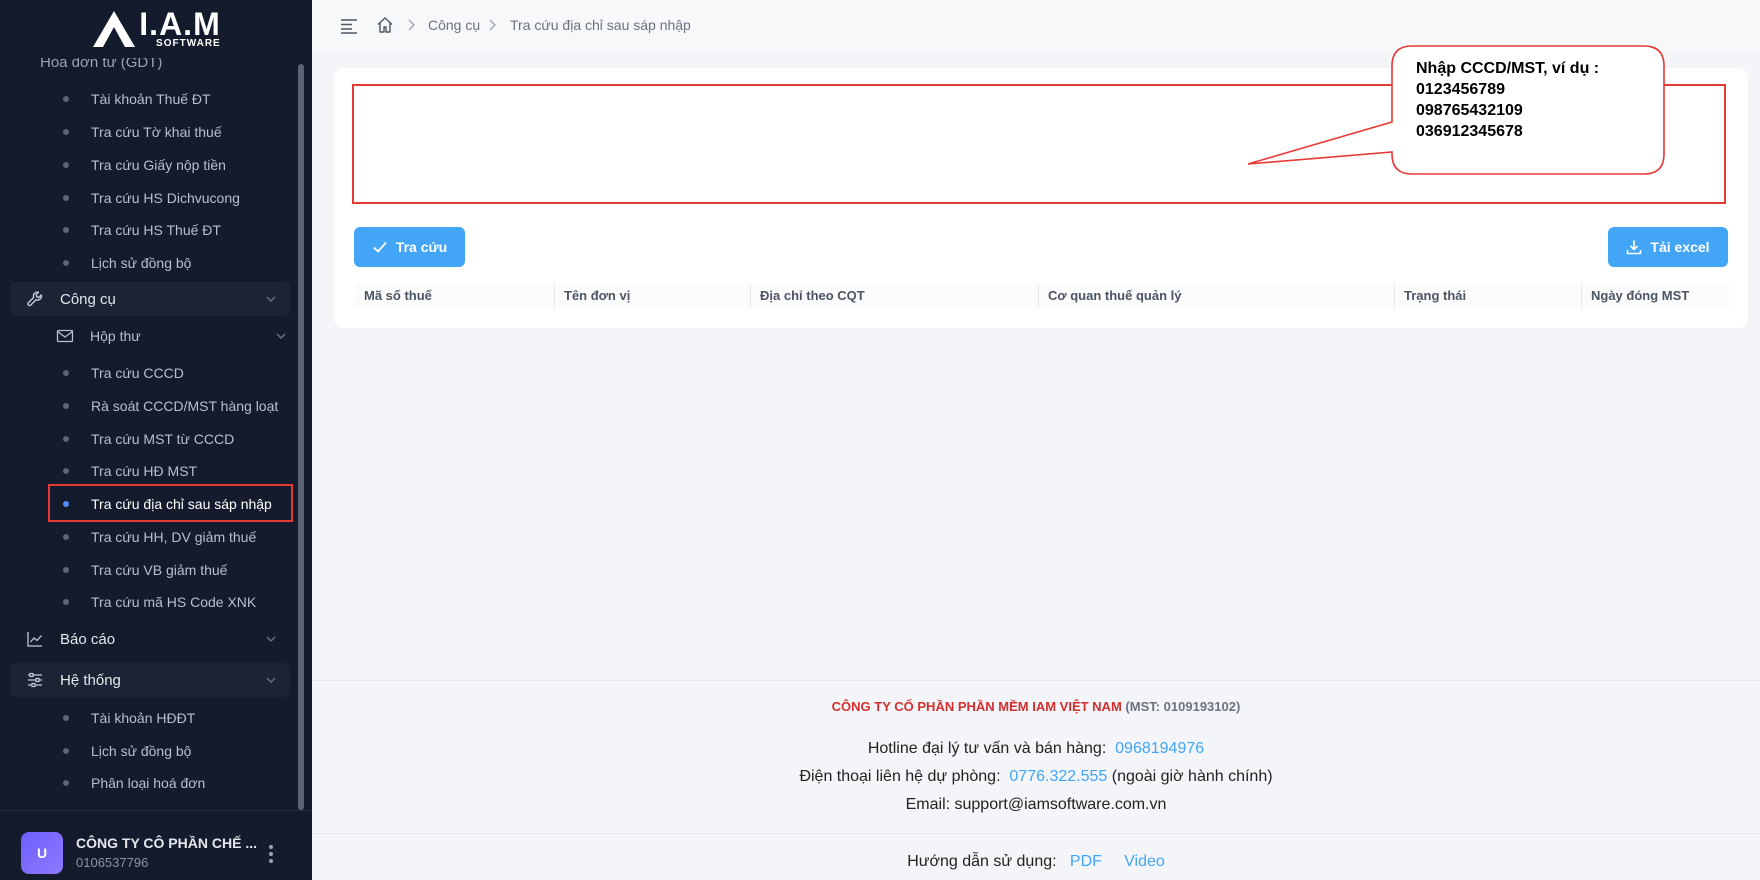 This screenshot has width=1760, height=880. Describe the element at coordinates (150, 570) in the screenshot. I see `sidebar-item-vb-giam-thue: Tra cứu VB giảm thuế` at that location.